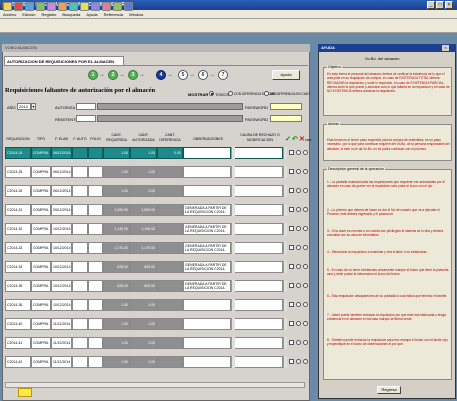 The height and width of the screenshot is (401, 457). Describe the element at coordinates (86, 106) in the screenshot. I see `autoriza-id-field` at that location.